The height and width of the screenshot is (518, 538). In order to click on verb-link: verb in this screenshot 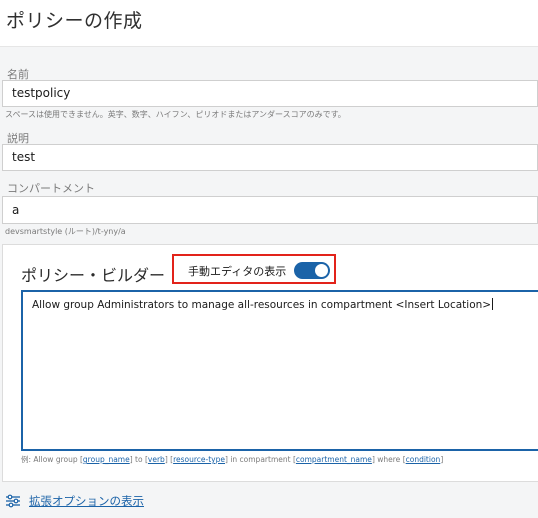, I will do `click(156, 459)`.